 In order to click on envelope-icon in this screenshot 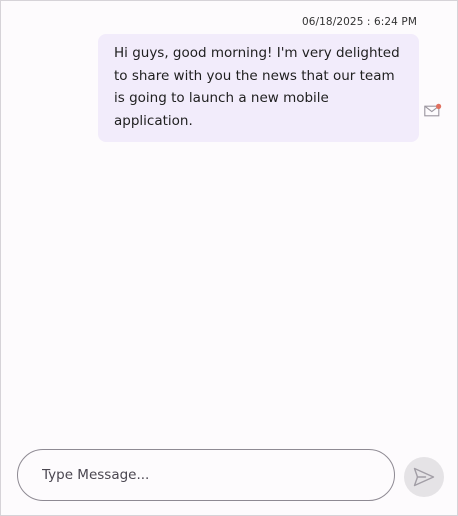, I will do `click(433, 109)`.